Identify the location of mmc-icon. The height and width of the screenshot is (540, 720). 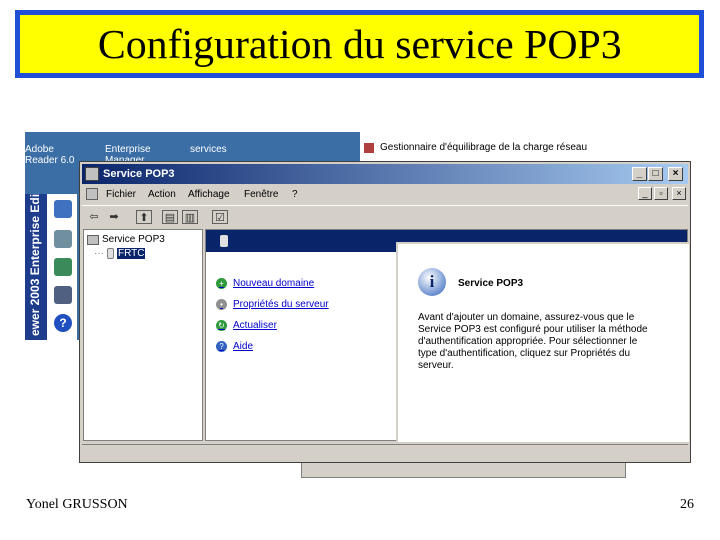
(92, 174).